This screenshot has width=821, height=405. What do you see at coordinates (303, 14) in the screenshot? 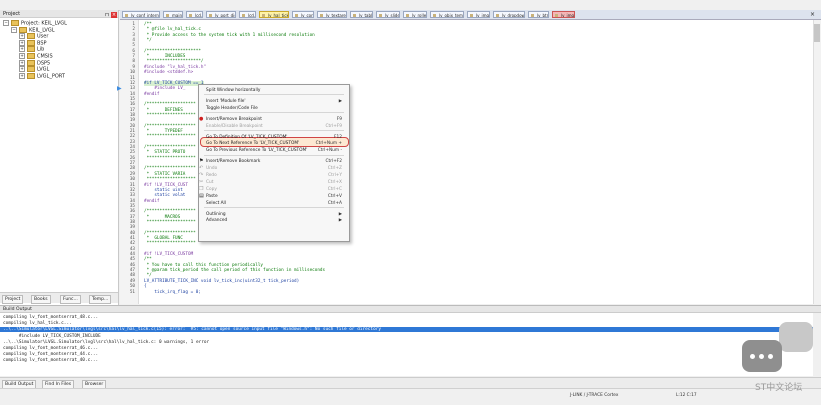
I see `file-tab: lv_conf.h` at bounding box center [303, 14].